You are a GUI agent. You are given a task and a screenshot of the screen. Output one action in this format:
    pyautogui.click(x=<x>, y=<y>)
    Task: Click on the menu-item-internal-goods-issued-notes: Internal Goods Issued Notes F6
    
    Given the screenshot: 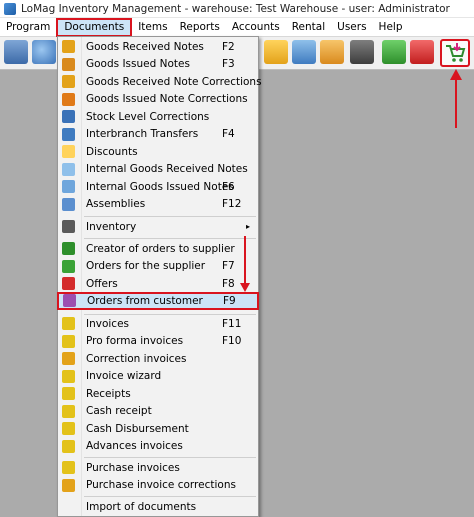 What is the action you would take?
    pyautogui.click(x=158, y=187)
    